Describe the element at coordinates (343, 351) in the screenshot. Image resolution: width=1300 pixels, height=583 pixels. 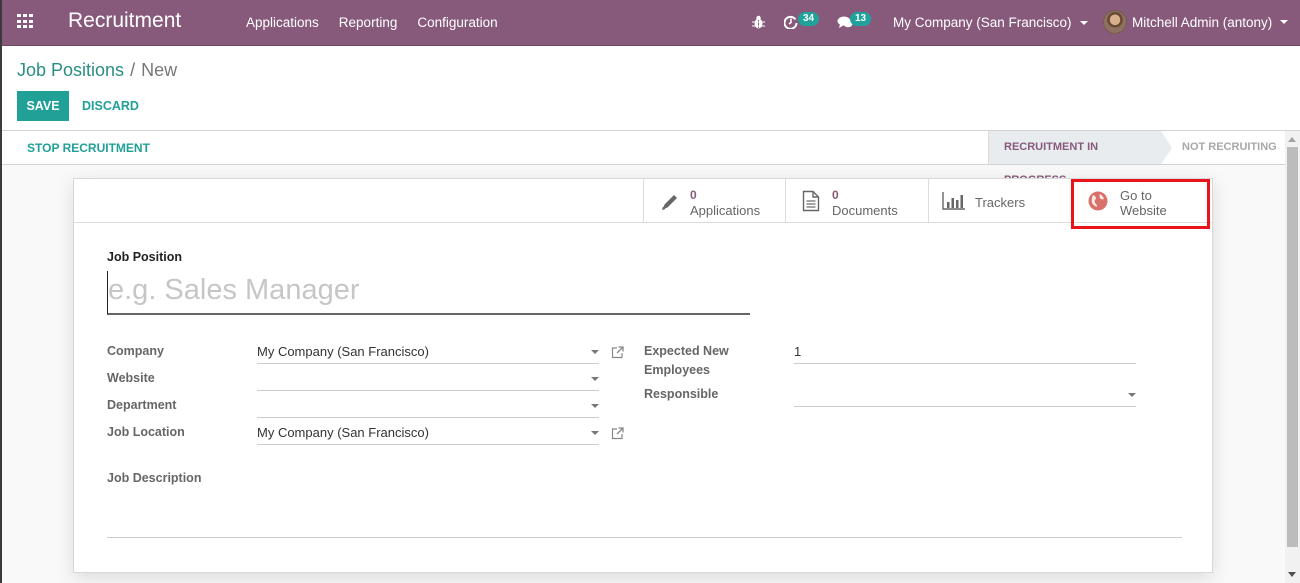
I see `company-value: My Company (San Francisco)` at that location.